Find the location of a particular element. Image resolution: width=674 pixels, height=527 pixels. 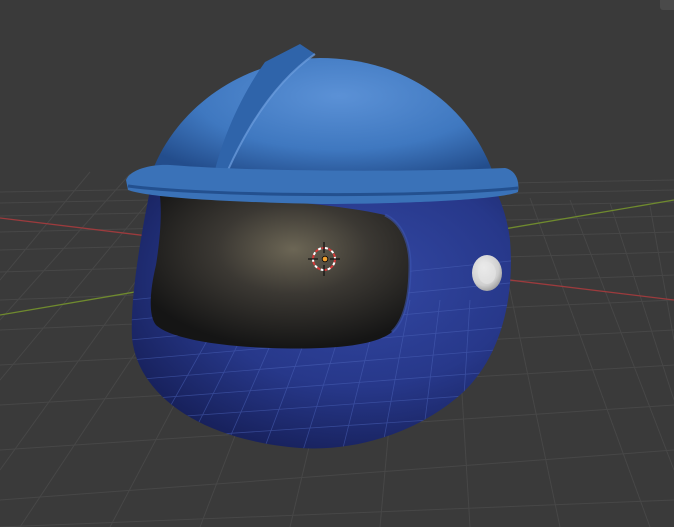

helmet-brim is located at coordinates (322, 184).